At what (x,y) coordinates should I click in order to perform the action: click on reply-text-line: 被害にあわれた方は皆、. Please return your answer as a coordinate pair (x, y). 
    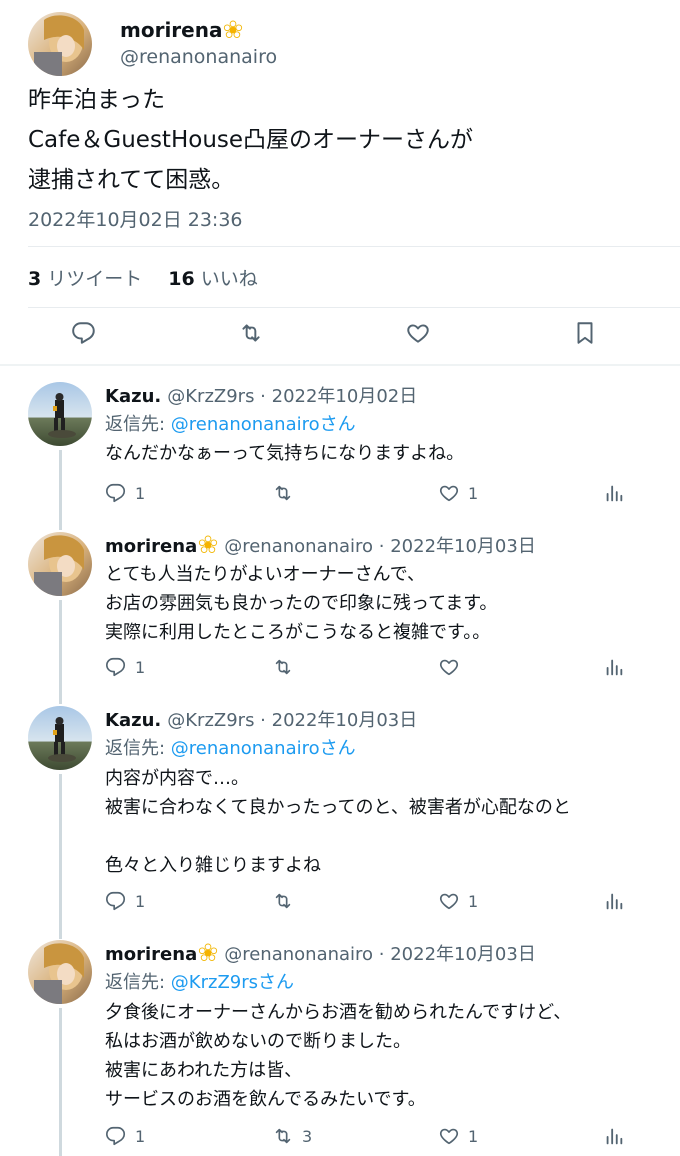
    Looking at the image, I should click on (204, 1070).